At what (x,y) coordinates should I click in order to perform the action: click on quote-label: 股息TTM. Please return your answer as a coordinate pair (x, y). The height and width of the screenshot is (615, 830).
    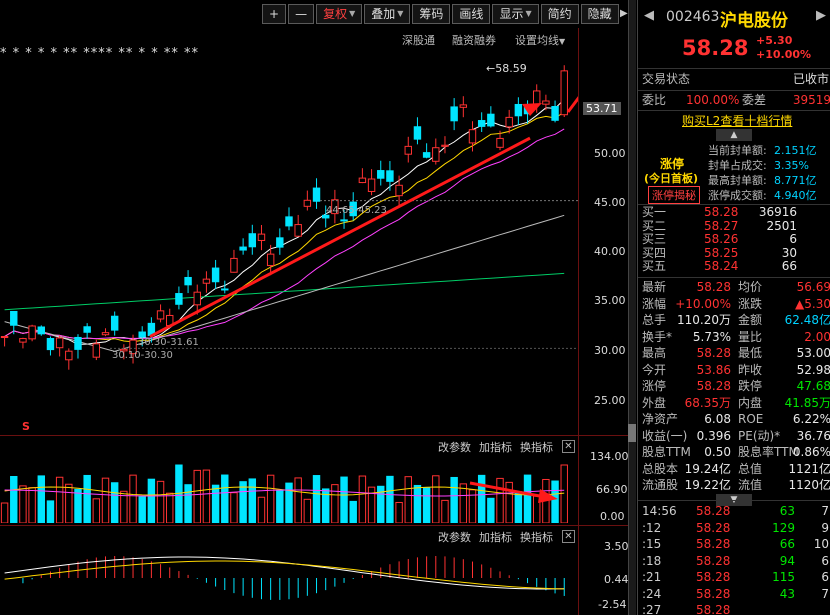
    Looking at the image, I should click on (666, 452).